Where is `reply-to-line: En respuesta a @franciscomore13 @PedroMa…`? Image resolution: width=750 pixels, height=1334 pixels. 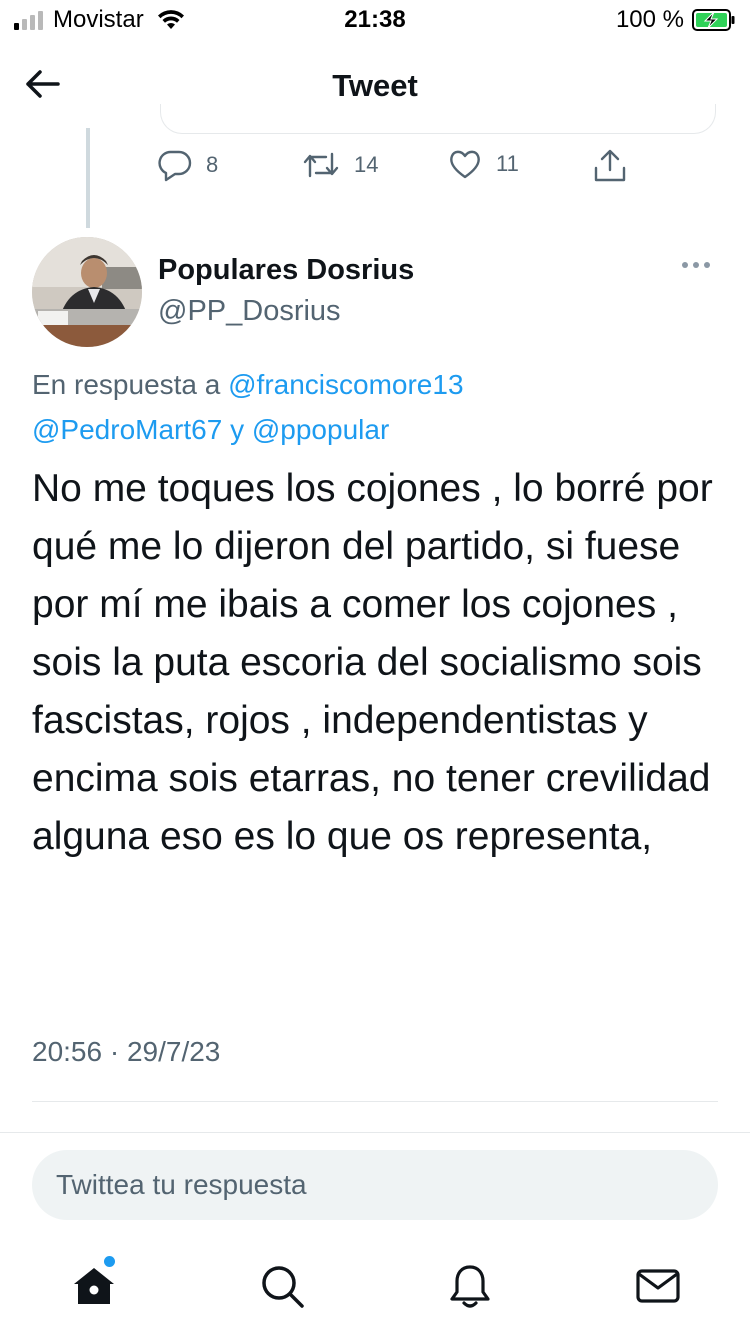
reply-to-line: En respuesta a @franciscomore13 @PedroMa… is located at coordinates (377, 407).